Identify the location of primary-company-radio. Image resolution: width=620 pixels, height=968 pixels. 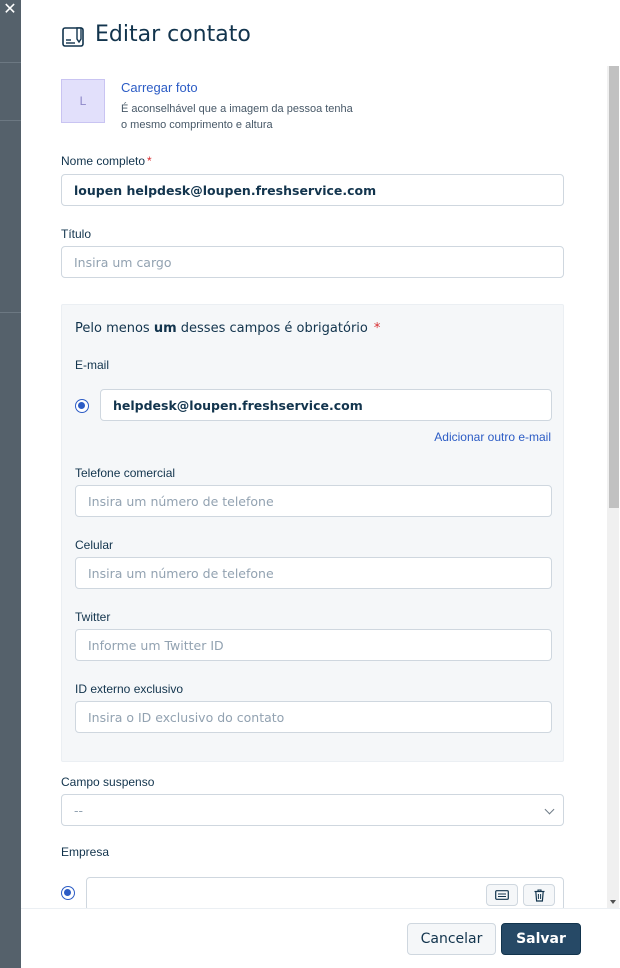
(68, 893).